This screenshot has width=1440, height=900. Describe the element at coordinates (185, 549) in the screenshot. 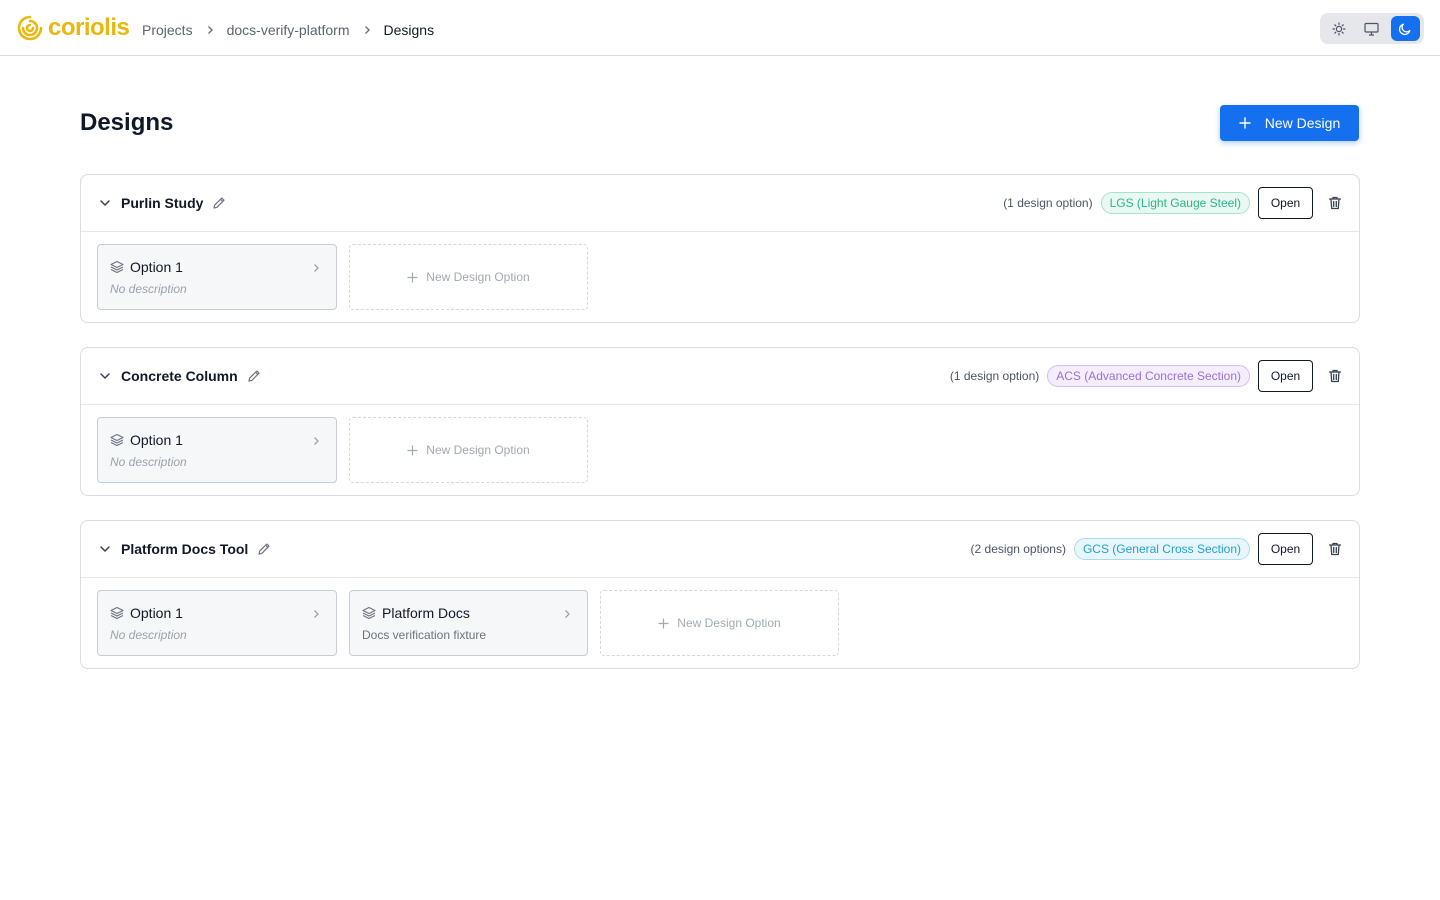

I see `design-name: Platform Docs Tool` at that location.